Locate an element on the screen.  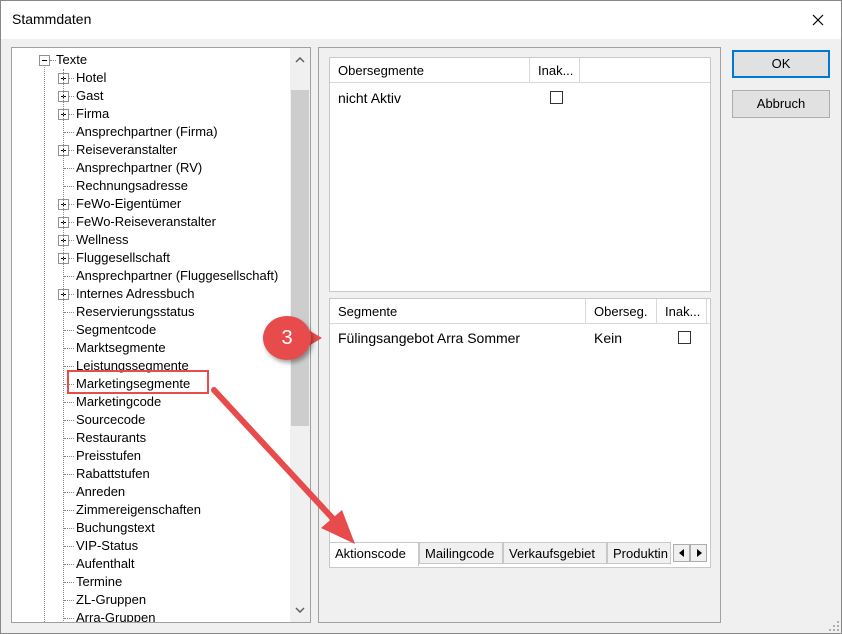
annotation-arrow-layer is located at coordinates (283, 465).